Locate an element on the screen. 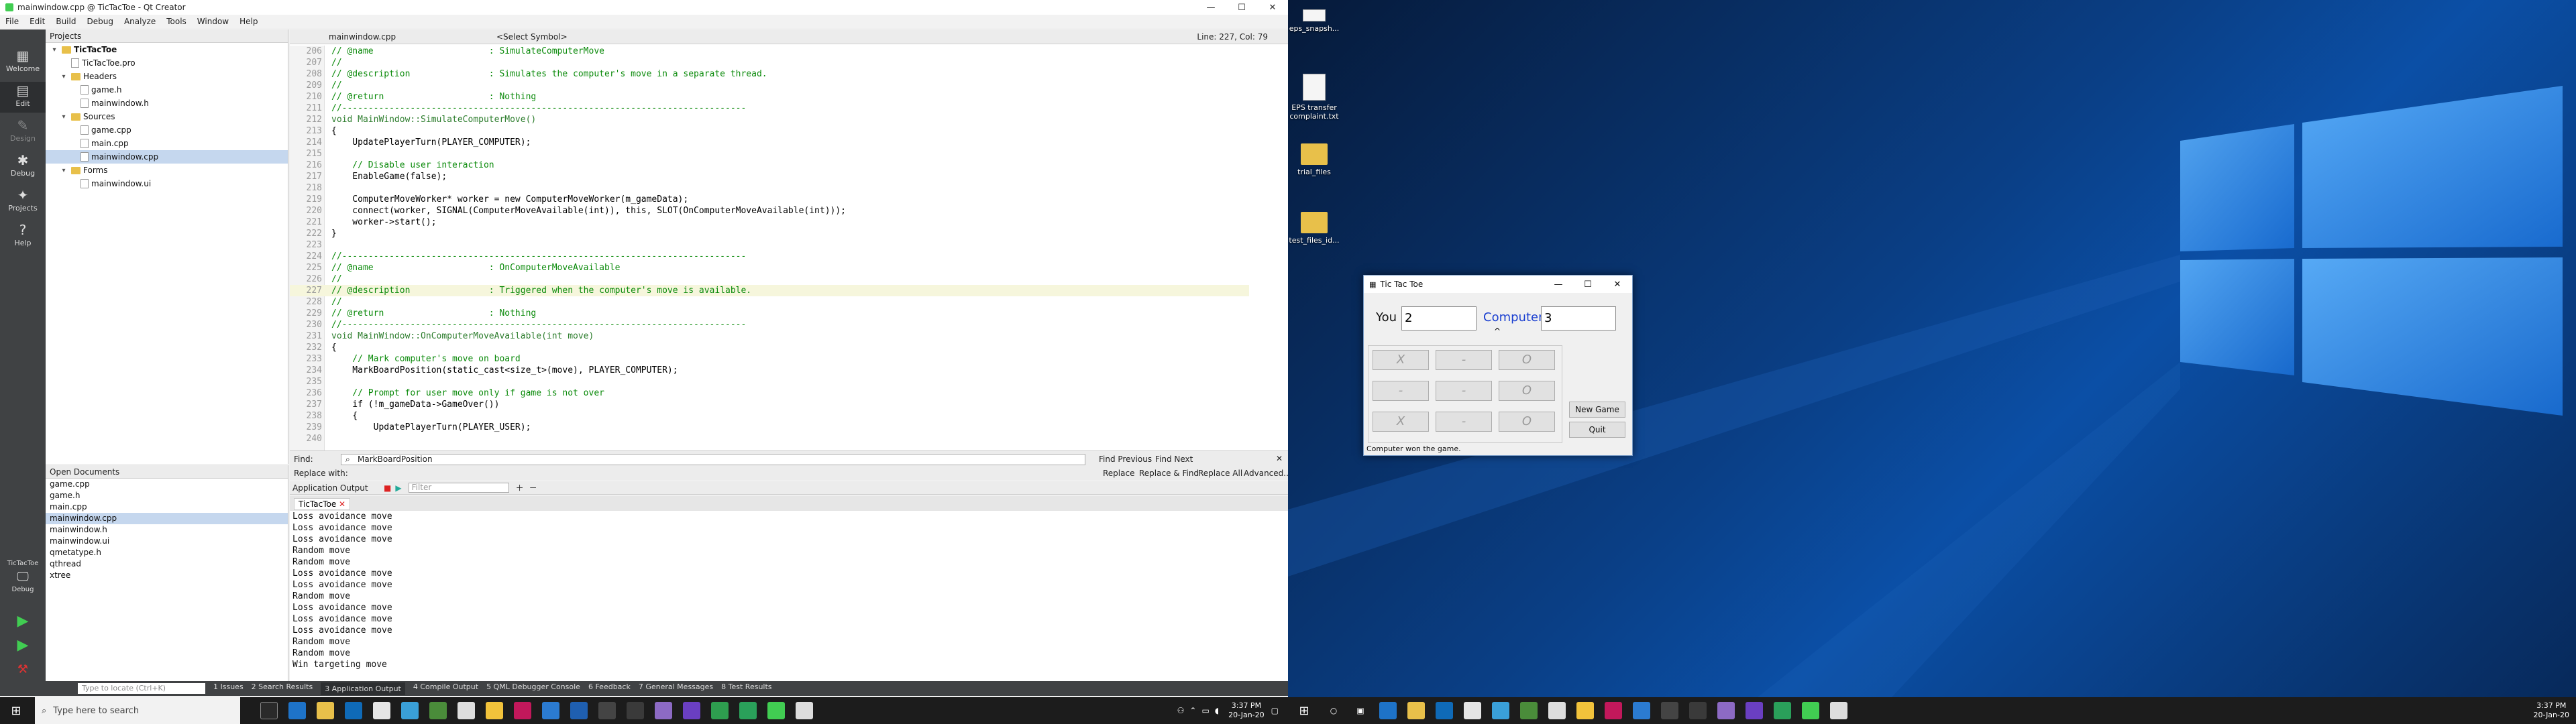  zoom-out-icon: － is located at coordinates (533, 487).